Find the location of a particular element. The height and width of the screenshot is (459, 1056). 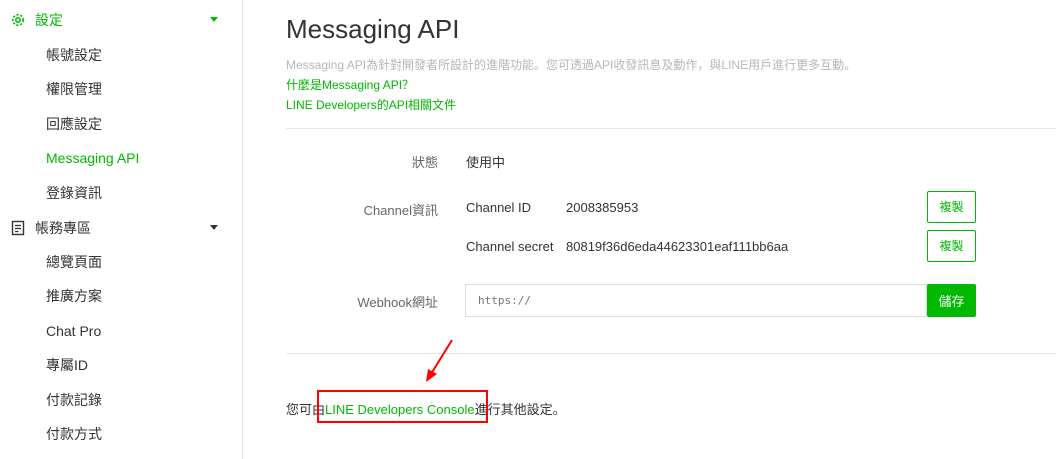

webhook-url-input is located at coordinates (696, 300).